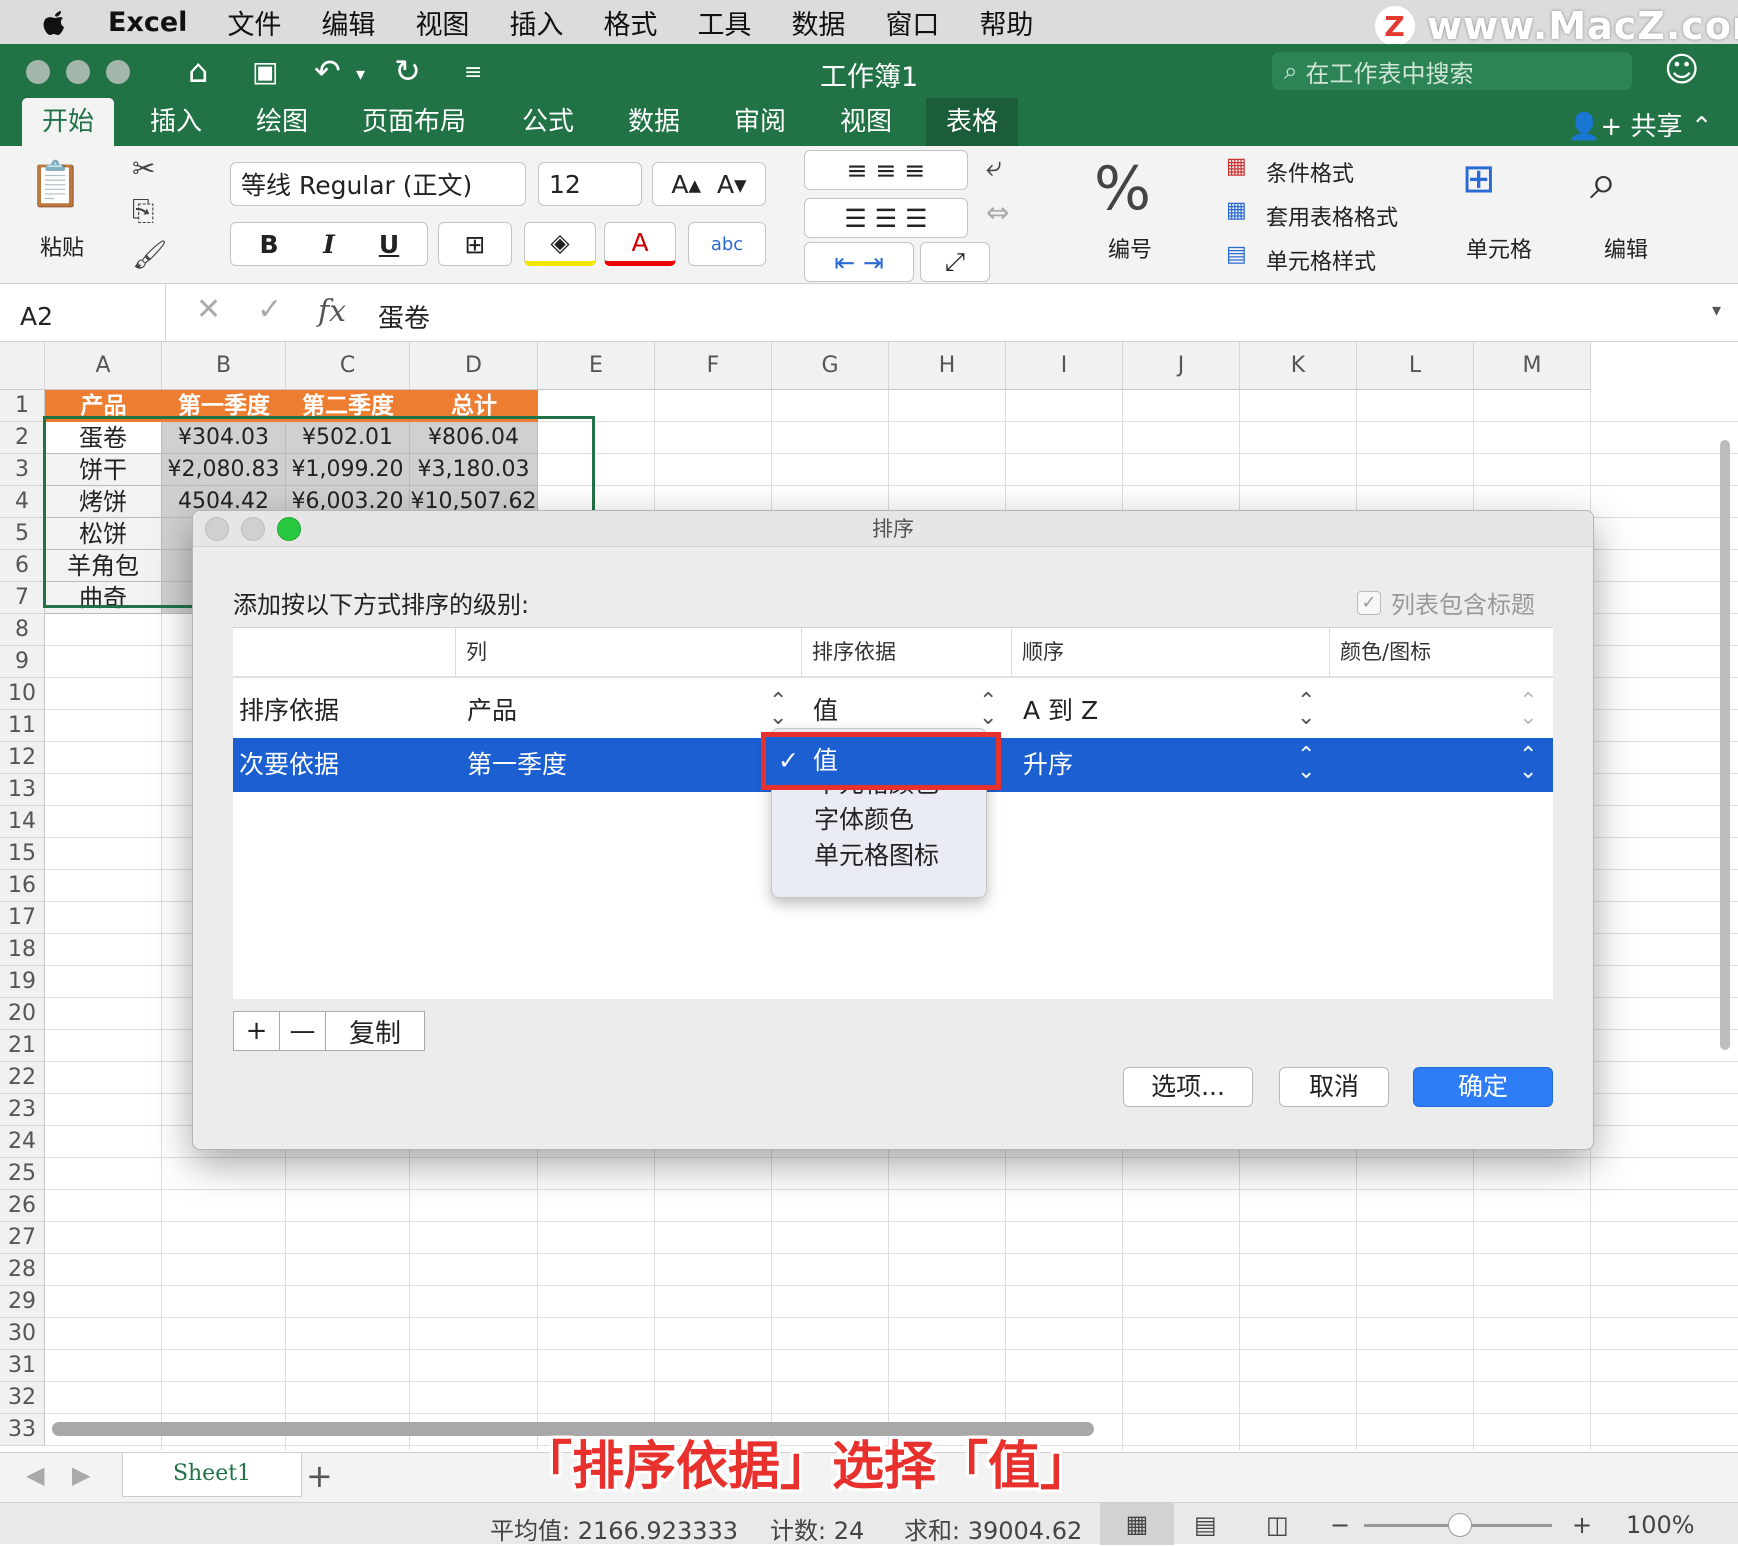 The width and height of the screenshot is (1738, 1546). I want to click on table-cell: ¥806.04, so click(474, 438).